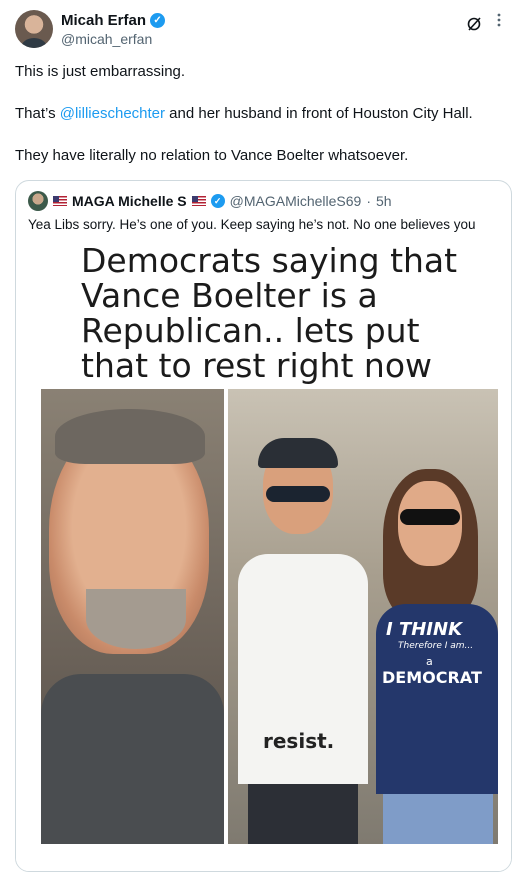  Describe the element at coordinates (298, 494) in the screenshot. I see `sunglasses` at that location.